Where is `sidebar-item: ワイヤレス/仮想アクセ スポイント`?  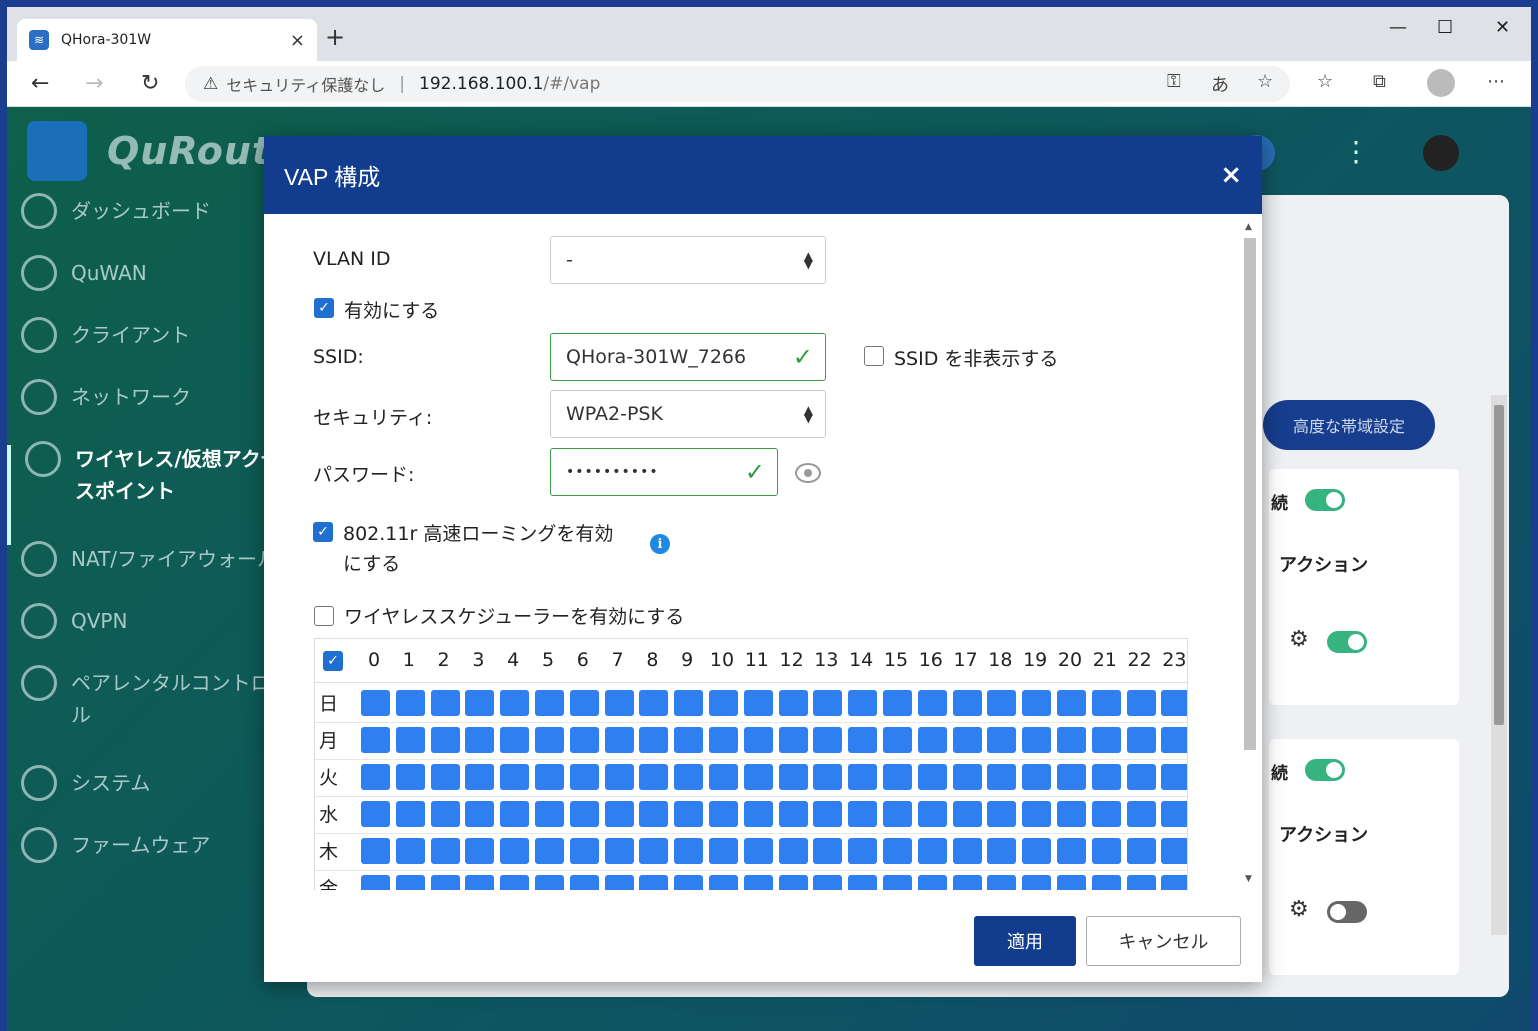
sidebar-item: ワイヤレス/仮想アクセ スポイント is located at coordinates (157, 493).